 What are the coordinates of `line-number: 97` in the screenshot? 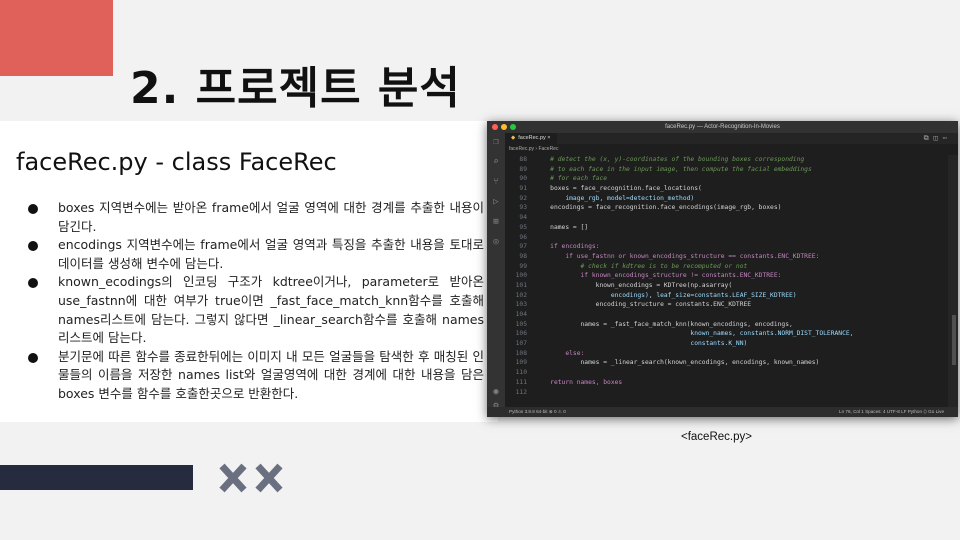 It's located at (523, 247).